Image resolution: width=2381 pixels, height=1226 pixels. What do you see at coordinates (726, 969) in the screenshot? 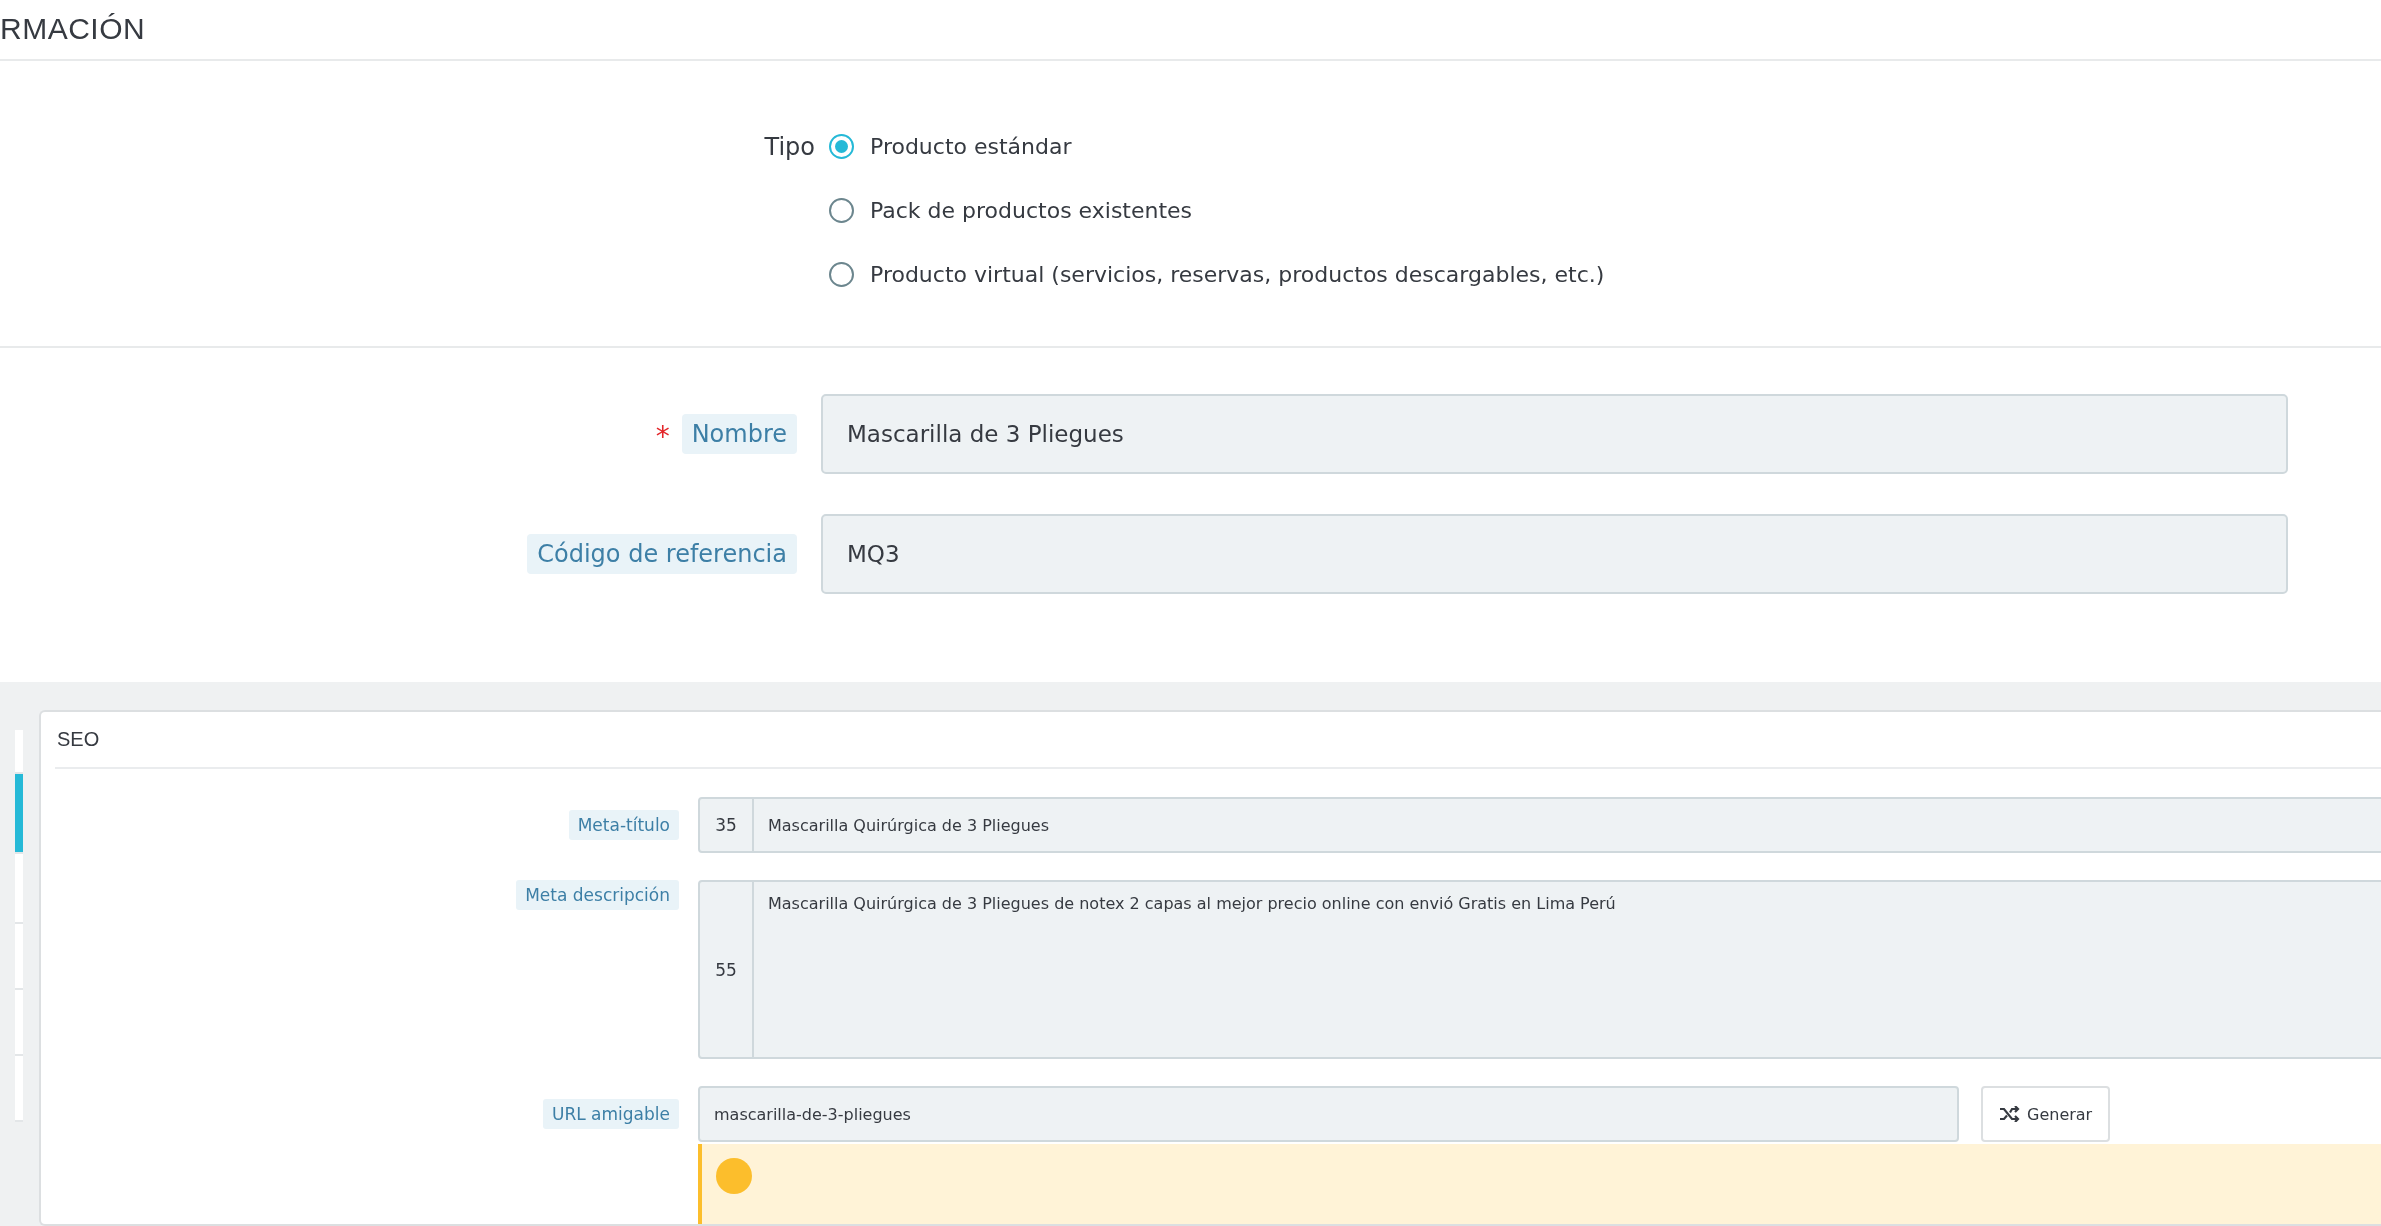
I see `character-counter: 55` at bounding box center [726, 969].